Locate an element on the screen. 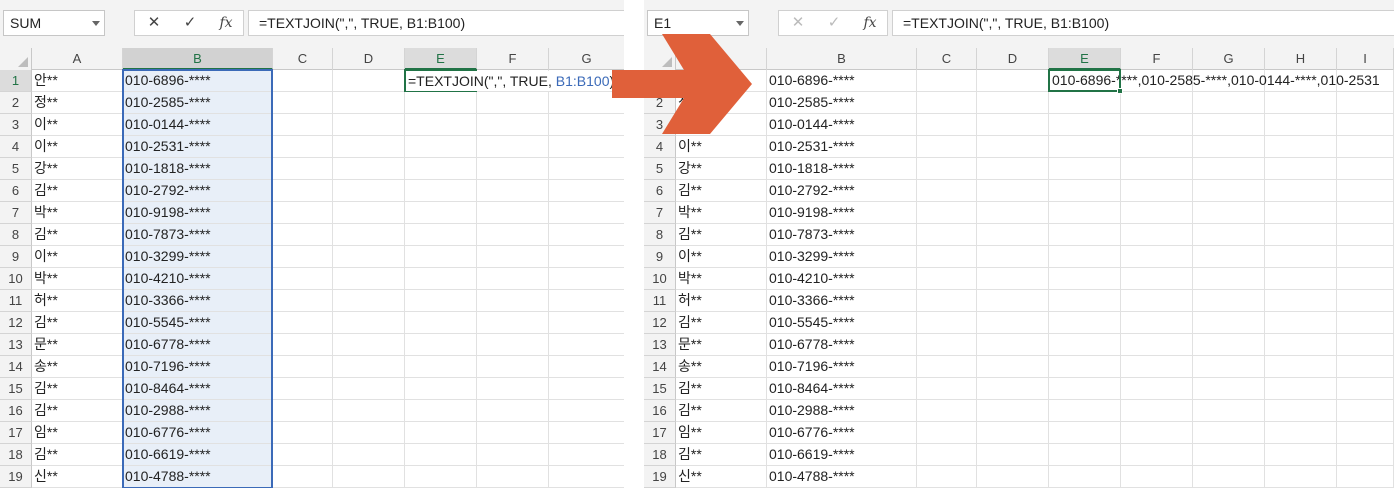  row-header-10: 10 is located at coordinates (660, 279).